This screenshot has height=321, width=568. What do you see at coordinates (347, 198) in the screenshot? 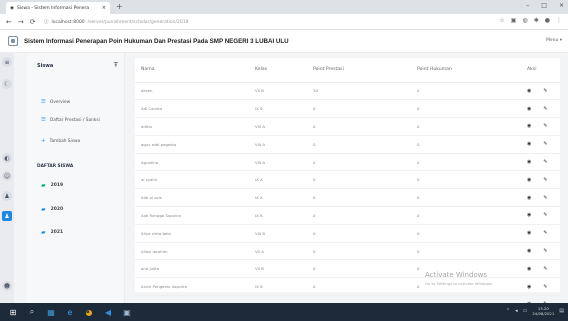
I see `table-row: Aldi al azis IX A 0 0 ◉ ✎` at bounding box center [347, 198].